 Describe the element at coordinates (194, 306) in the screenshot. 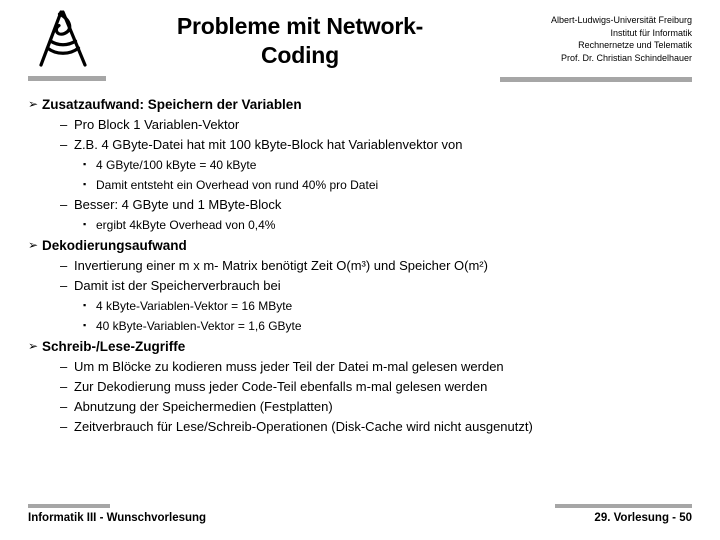

I see `bullet-text: 4 kByte-Variablen-Vektor = 16 MByte` at that location.